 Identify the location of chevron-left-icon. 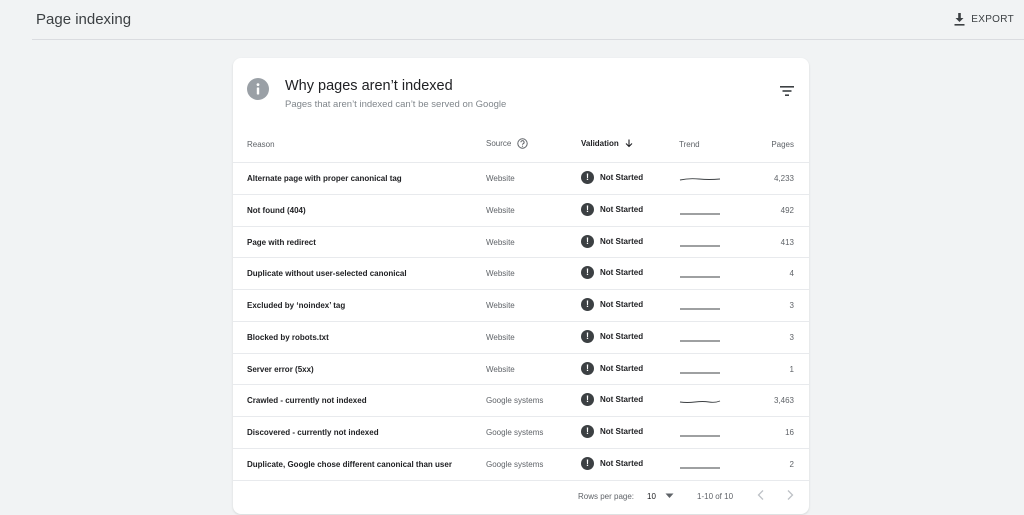
(761, 495).